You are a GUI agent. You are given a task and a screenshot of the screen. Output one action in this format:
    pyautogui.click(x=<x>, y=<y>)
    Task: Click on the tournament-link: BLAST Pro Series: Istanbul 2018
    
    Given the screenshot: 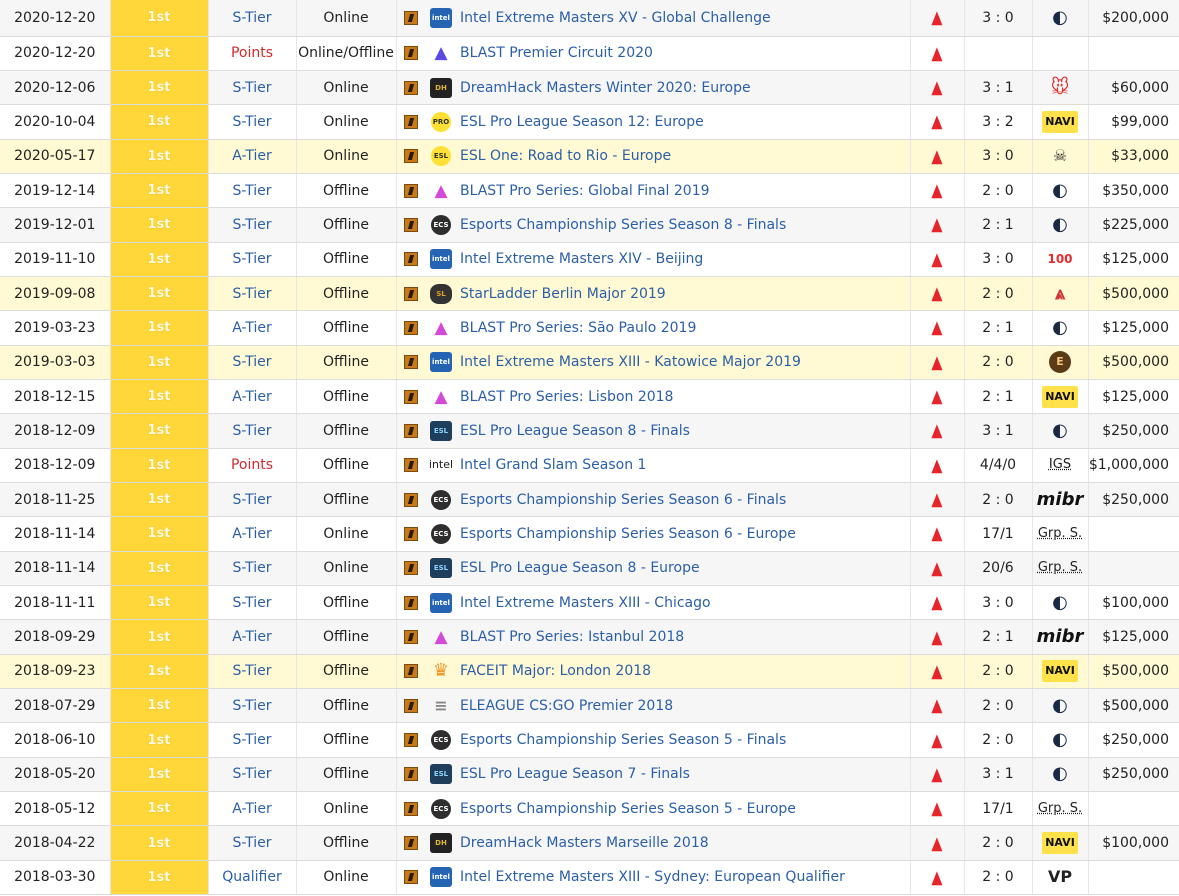 What is the action you would take?
    pyautogui.click(x=683, y=637)
    